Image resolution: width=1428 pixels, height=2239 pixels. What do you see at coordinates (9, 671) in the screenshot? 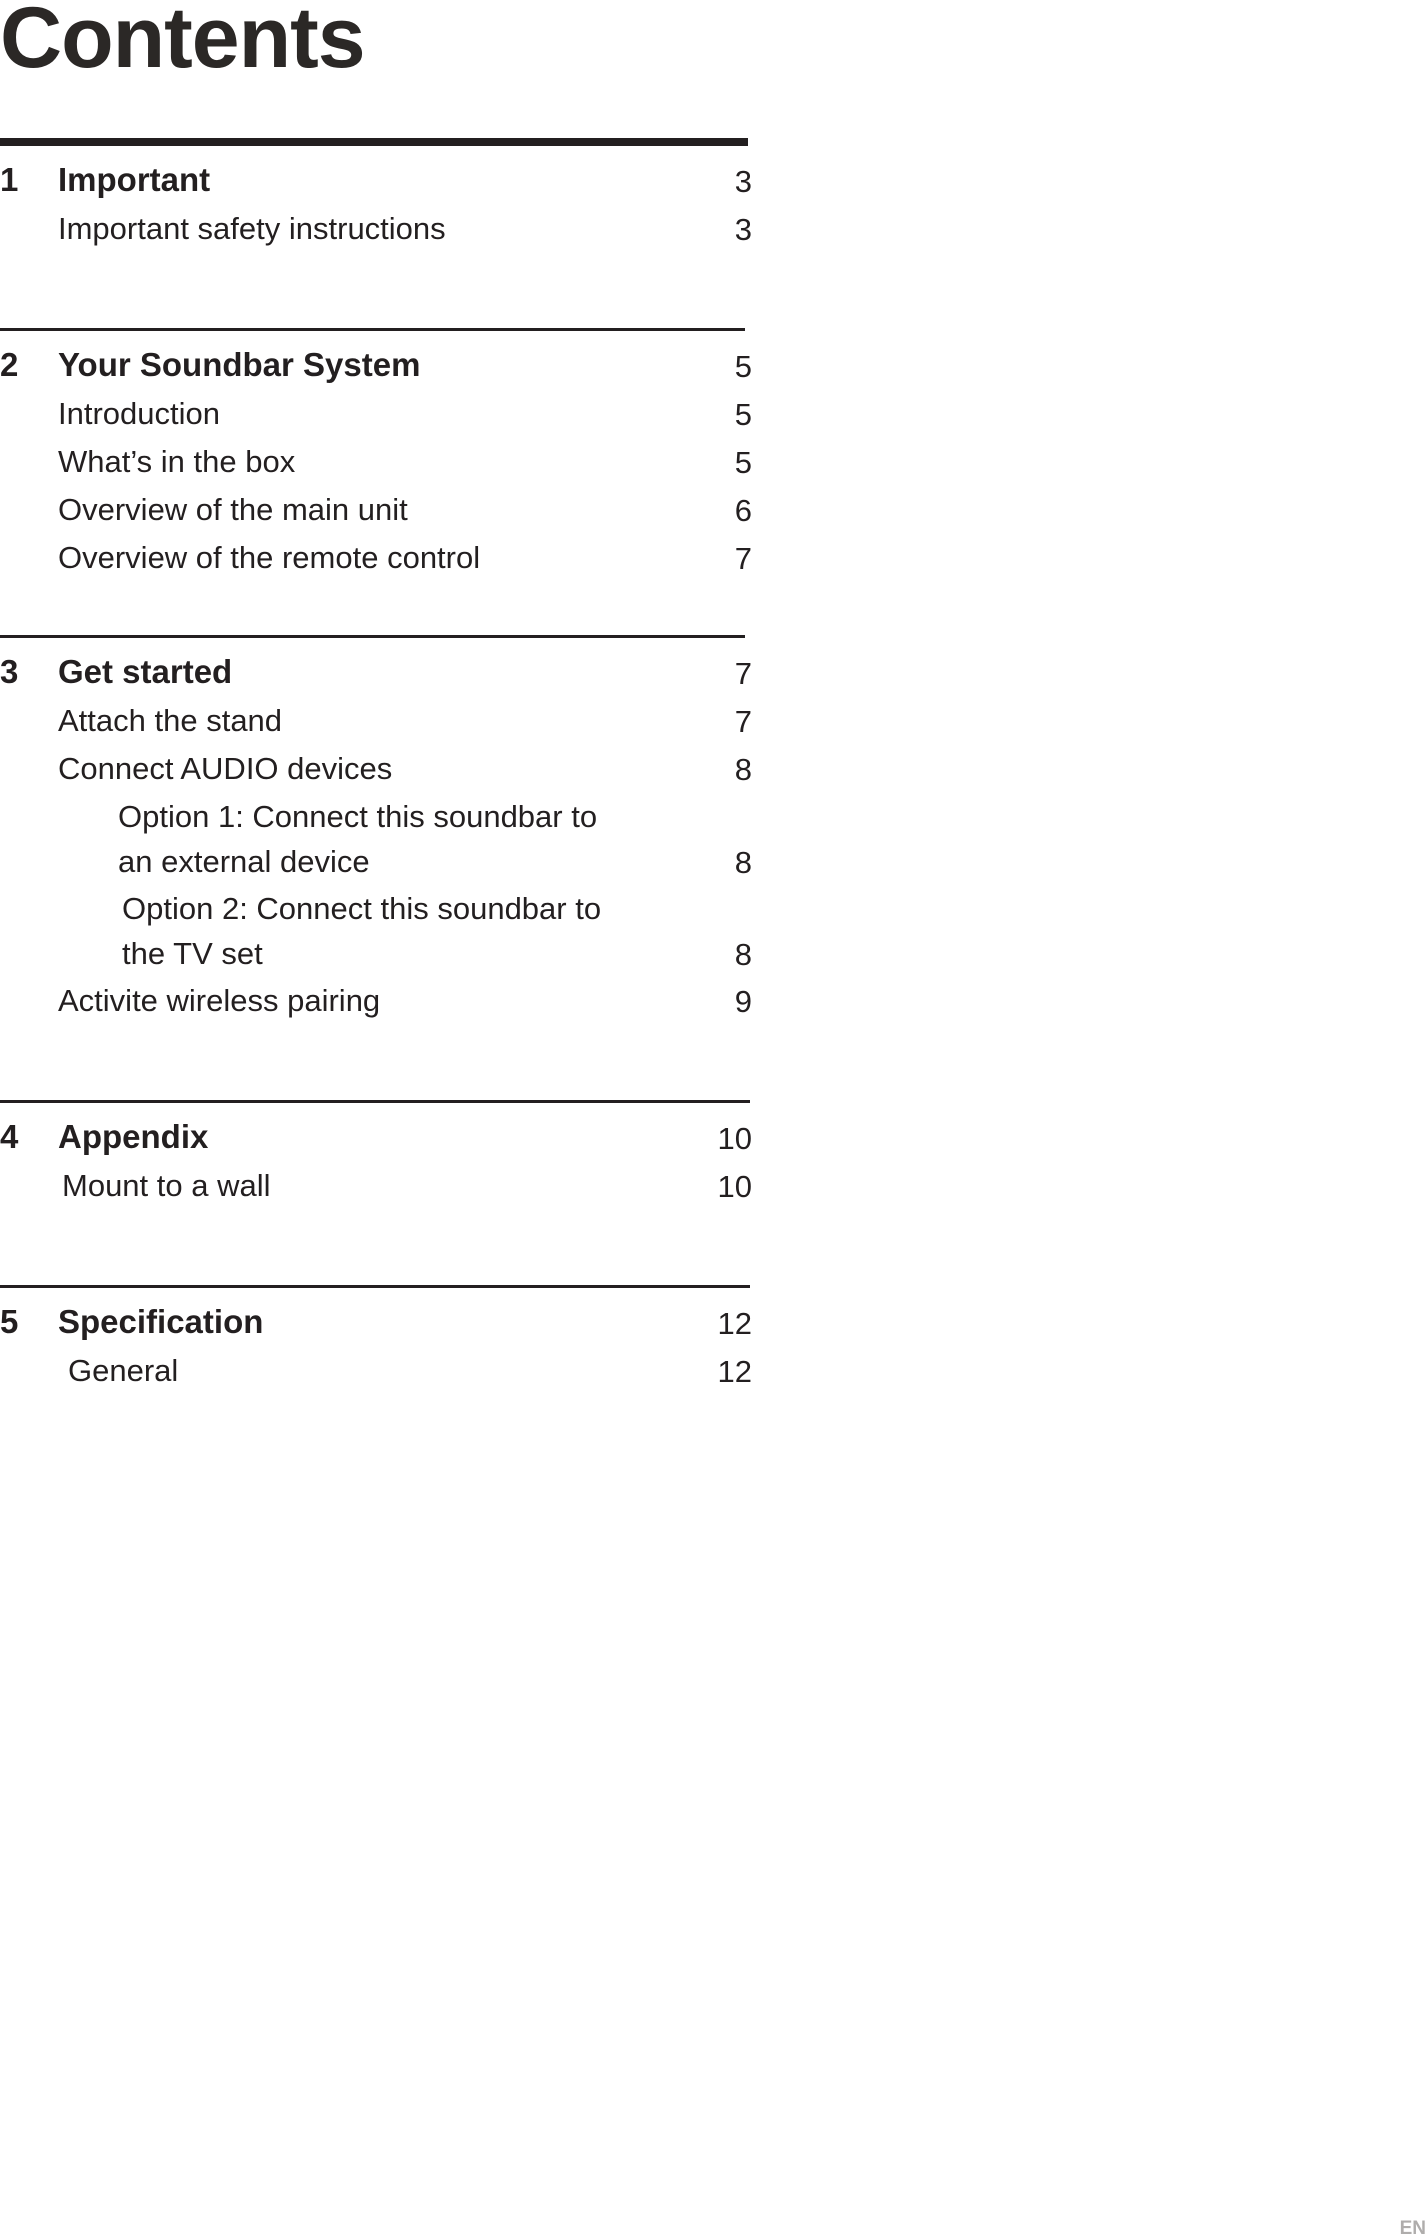
I see `section-number: 3` at bounding box center [9, 671].